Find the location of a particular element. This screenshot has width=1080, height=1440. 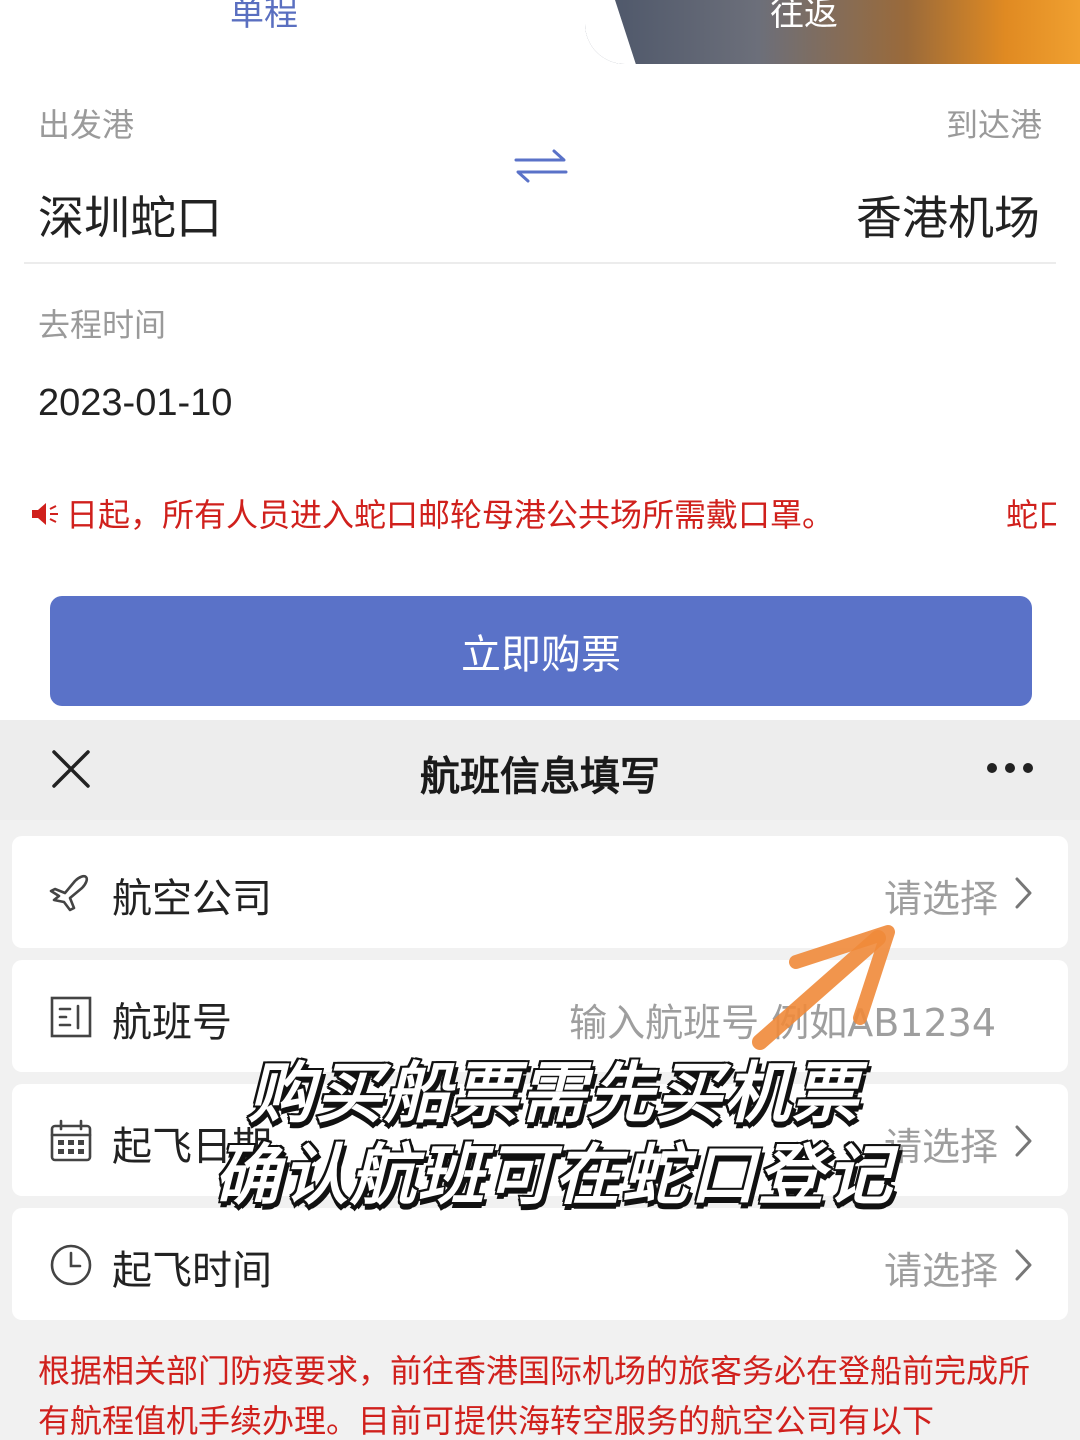

takeoff-time-label: 起飞时间 is located at coordinates (192, 1271).